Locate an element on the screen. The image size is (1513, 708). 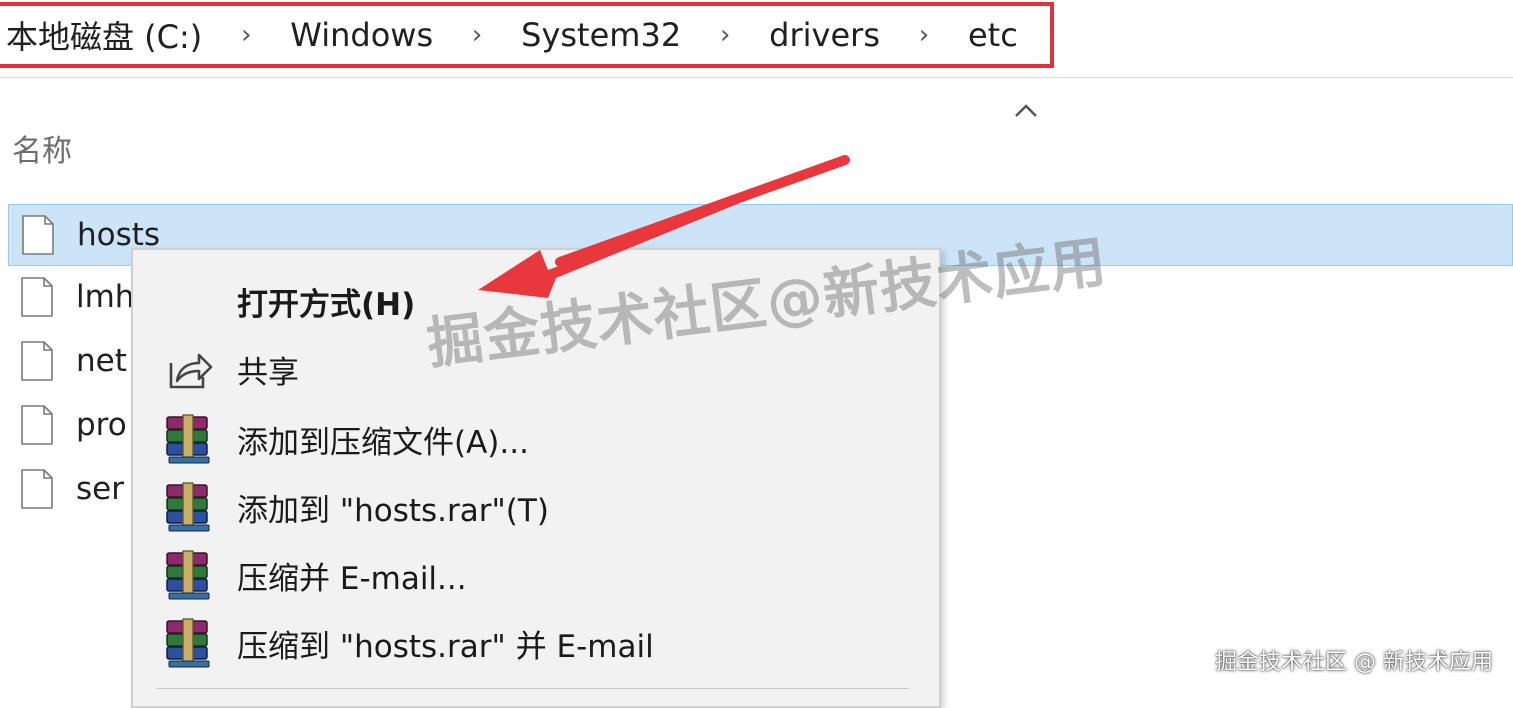
watermark-corner: 掘金技术社区 @ 新技术应用 is located at coordinates (1354, 662).